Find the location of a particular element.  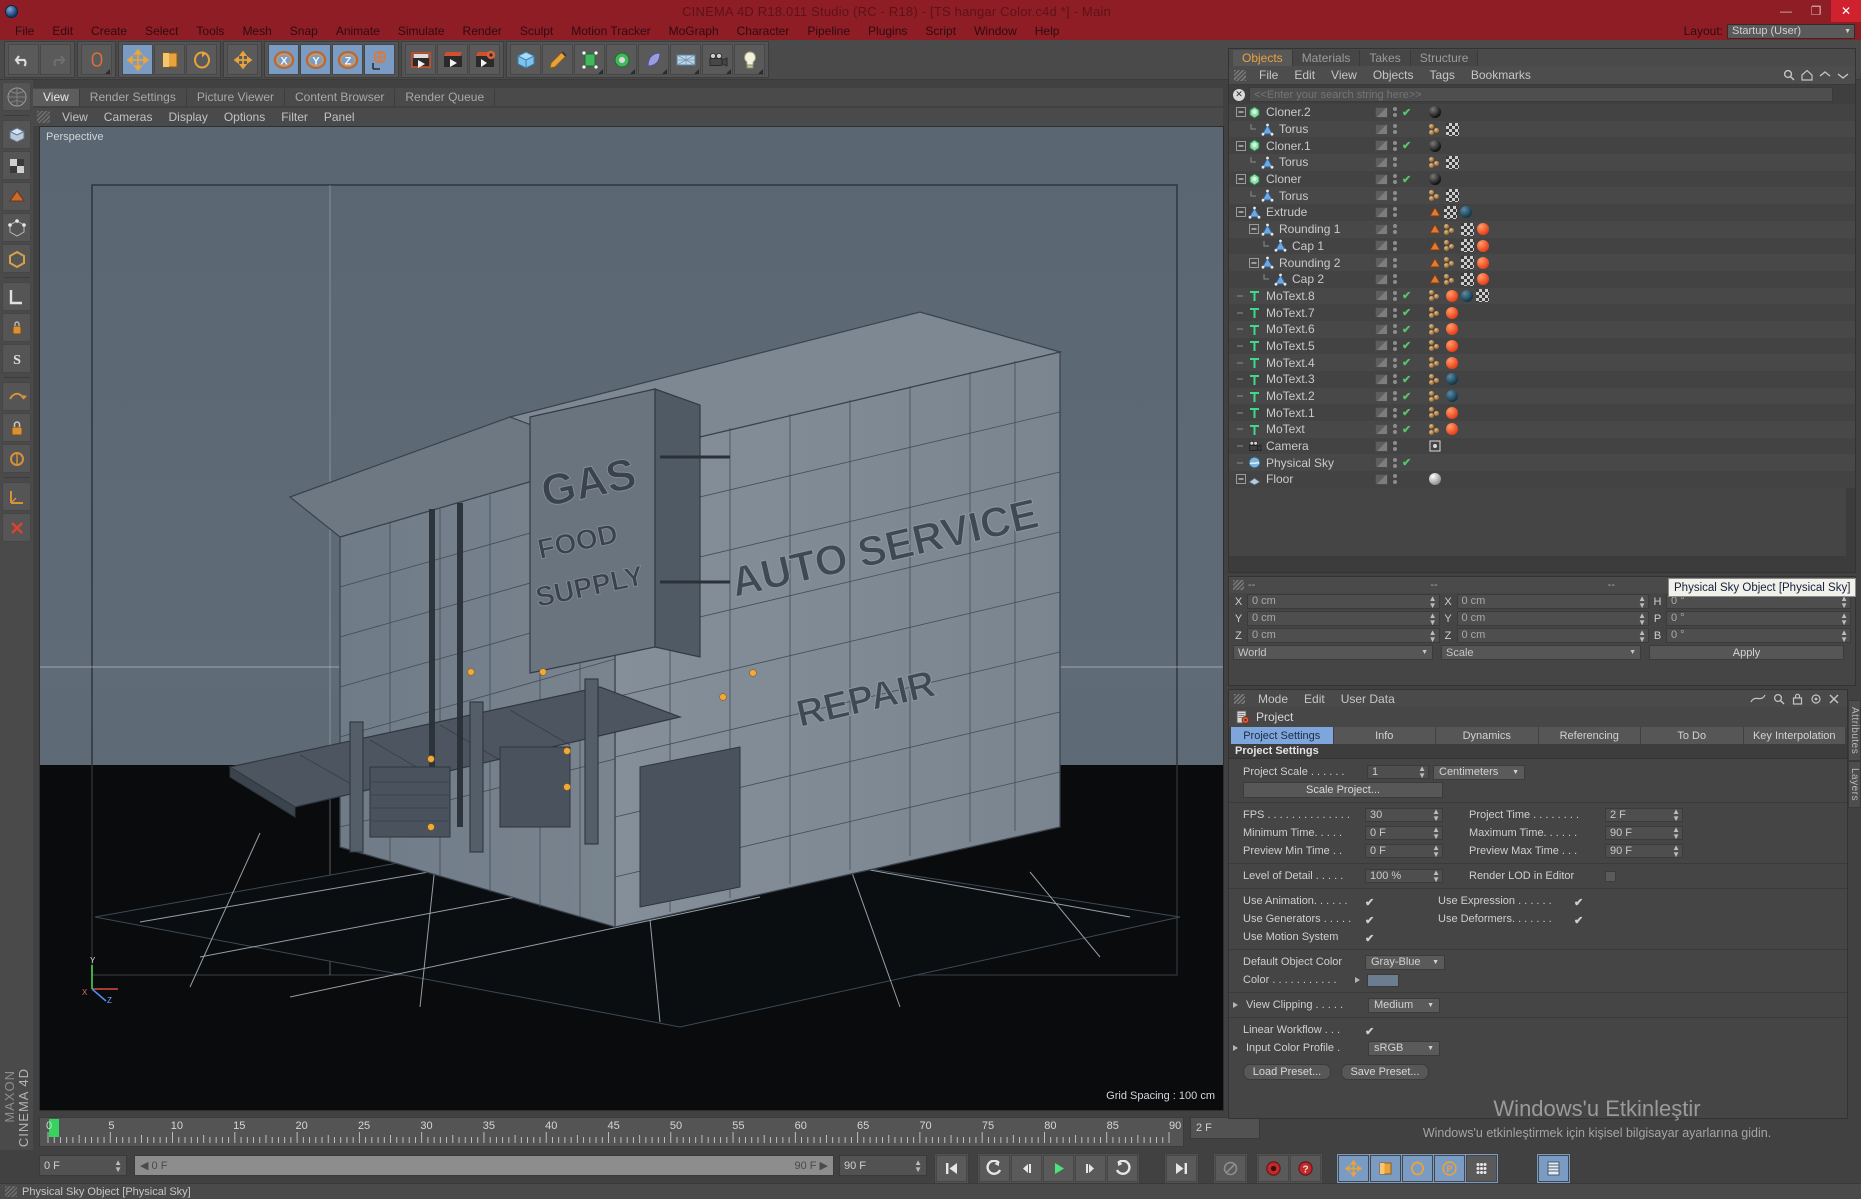

viewport-camera-icon is located at coordinates (16, 96).